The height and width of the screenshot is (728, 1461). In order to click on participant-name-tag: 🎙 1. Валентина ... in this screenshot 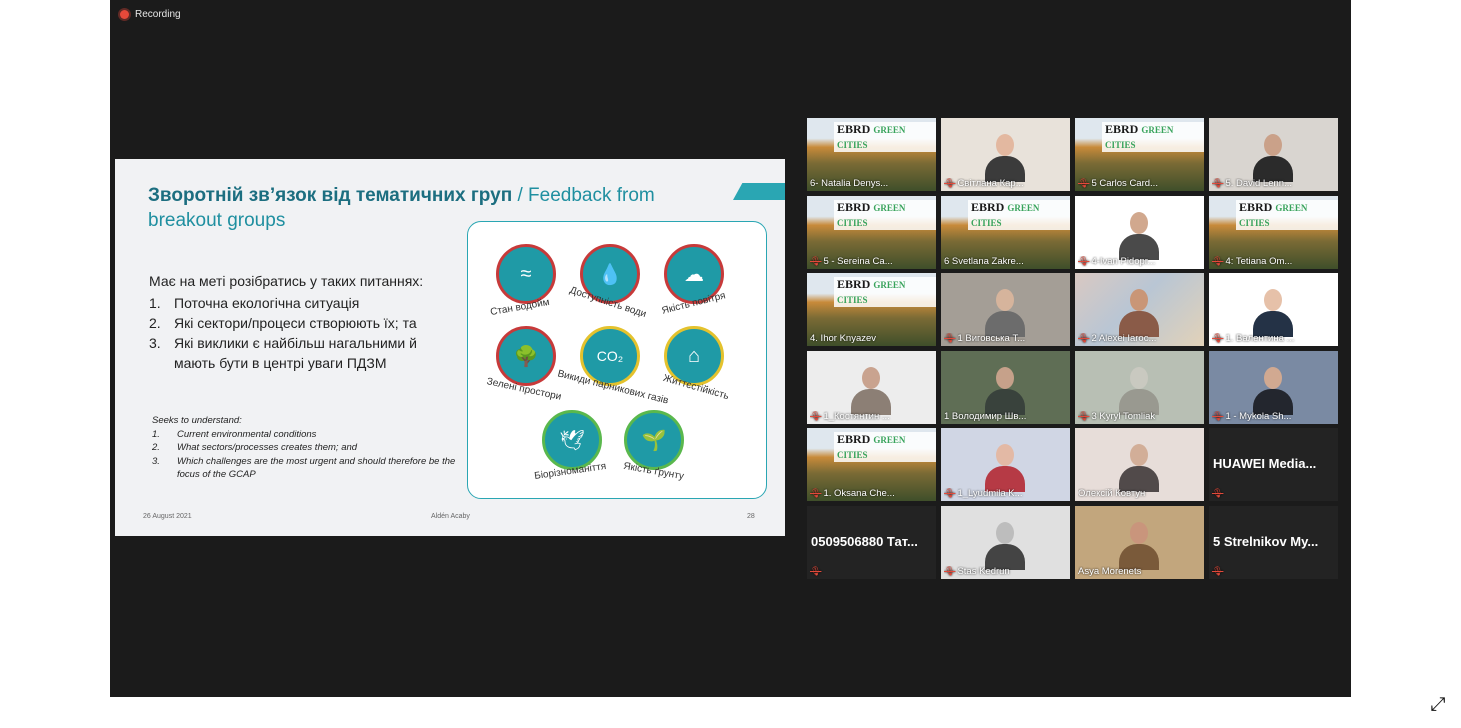, I will do `click(1273, 338)`.